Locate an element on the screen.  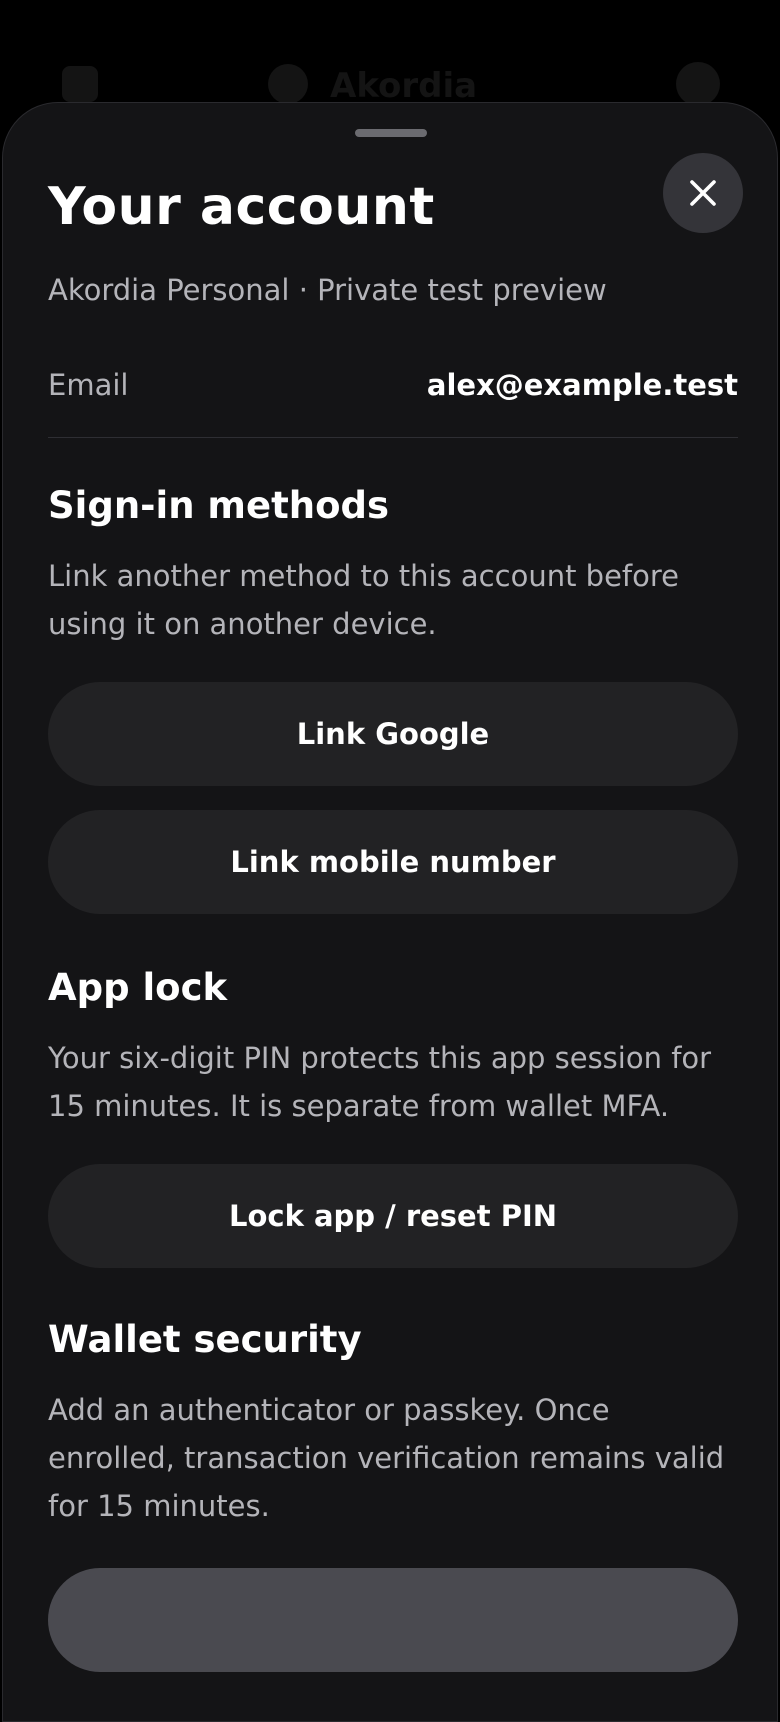
app-logo is located at coordinates (288, 84).